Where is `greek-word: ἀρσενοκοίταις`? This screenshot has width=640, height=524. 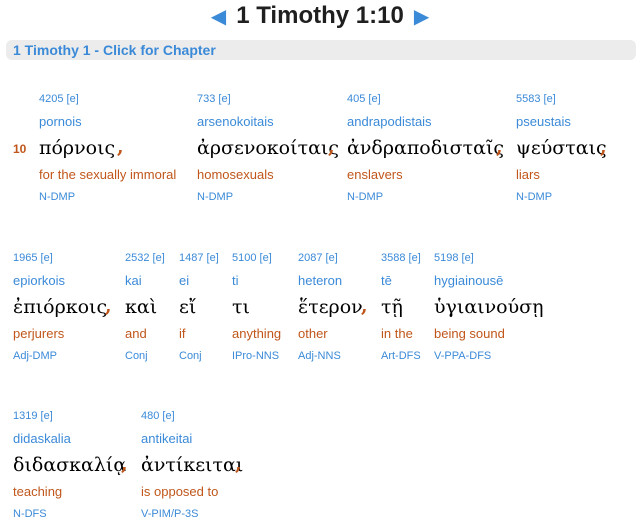
greek-word: ἀρσενοκοίταις is located at coordinates (268, 148).